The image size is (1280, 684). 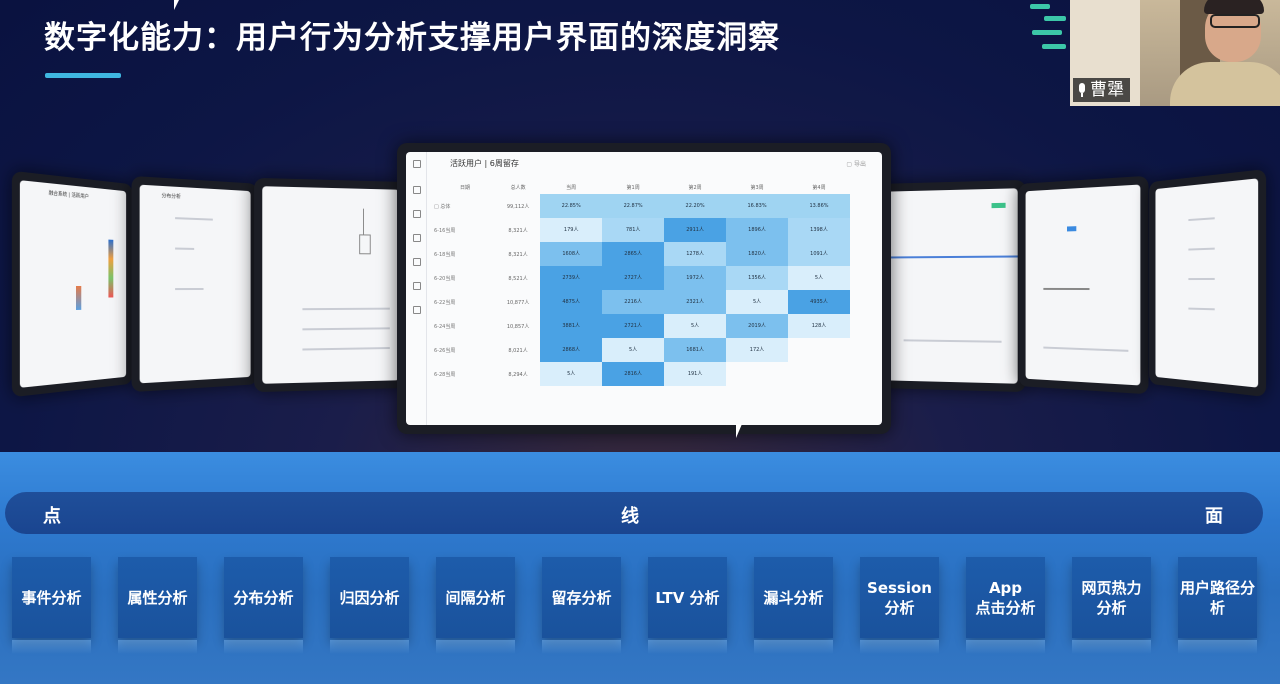 I want to click on retention-cell: 179人, so click(x=571, y=230).